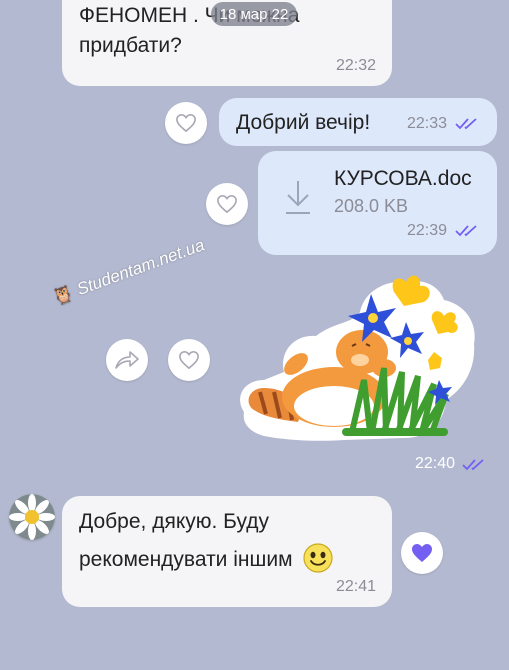 This screenshot has height=670, width=509. Describe the element at coordinates (303, 122) in the screenshot. I see `message-text: Добрий вечір!` at that location.